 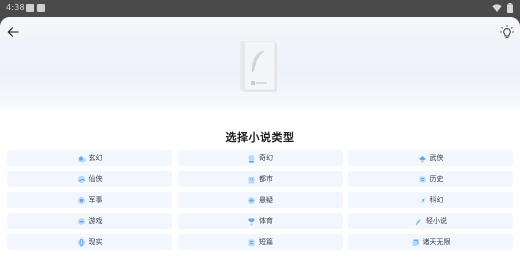 I want to click on genre-button: 科幻, so click(x=430, y=200).